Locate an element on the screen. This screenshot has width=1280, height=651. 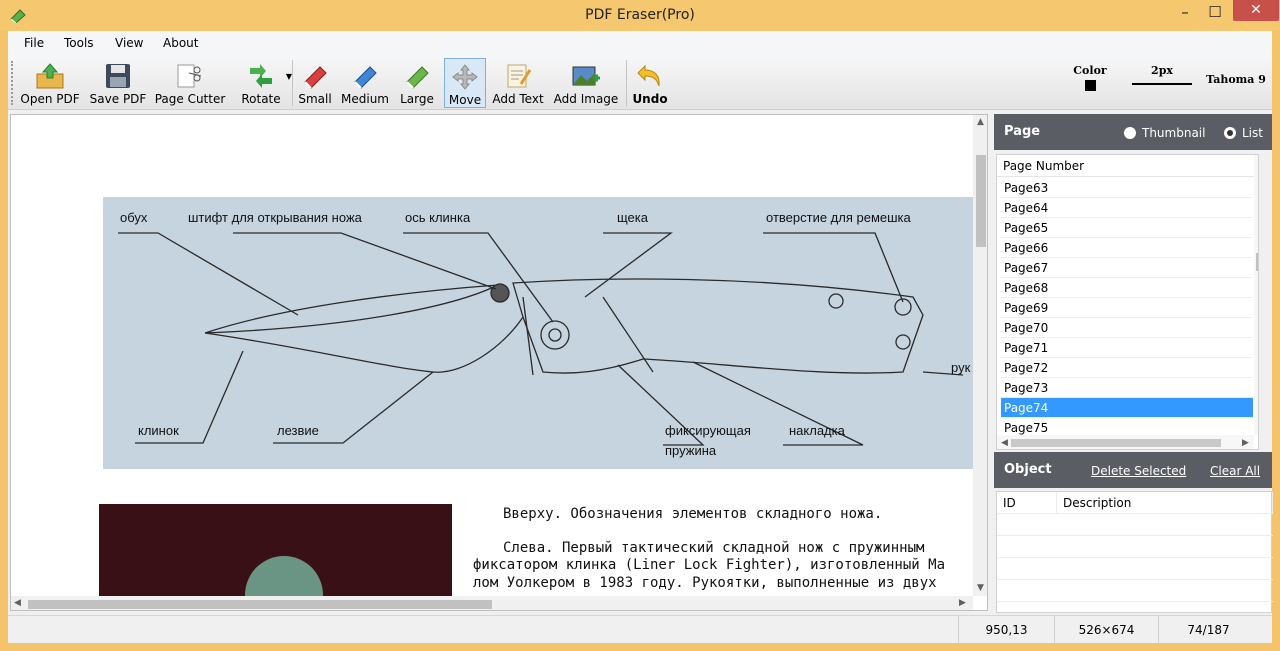
font-selector: Tahoma 9 is located at coordinates (1236, 79).